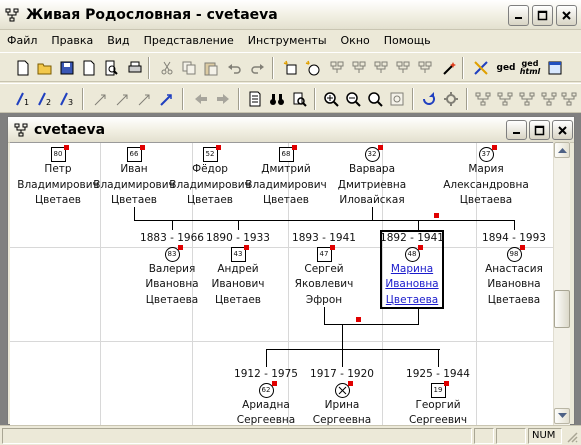  What do you see at coordinates (342, 419) in the screenshot?
I see `person-middle-name: Сергеевна` at bounding box center [342, 419].